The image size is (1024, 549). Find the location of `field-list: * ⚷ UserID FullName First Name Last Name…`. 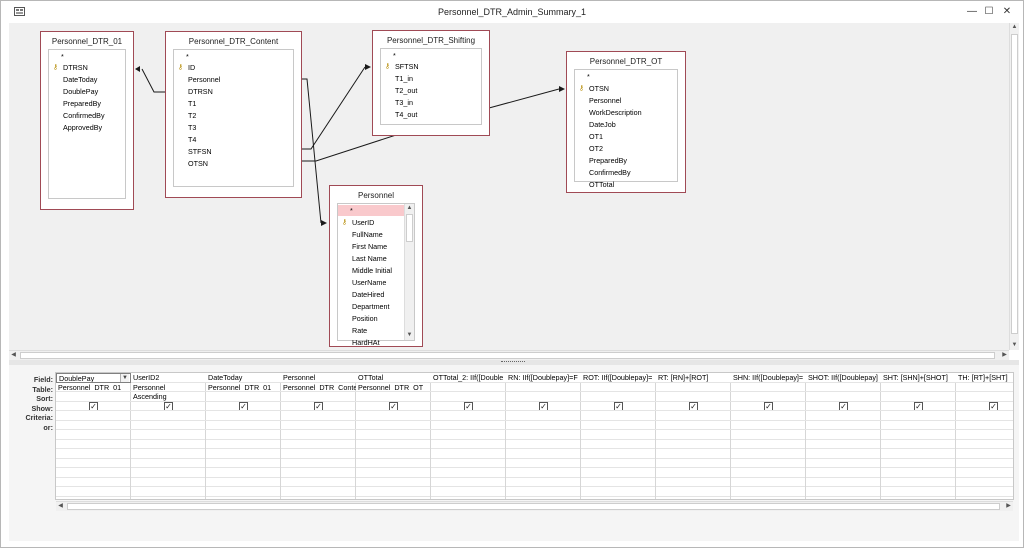

field-list: * ⚷ UserID FullName First Name Last Name… is located at coordinates (376, 274).